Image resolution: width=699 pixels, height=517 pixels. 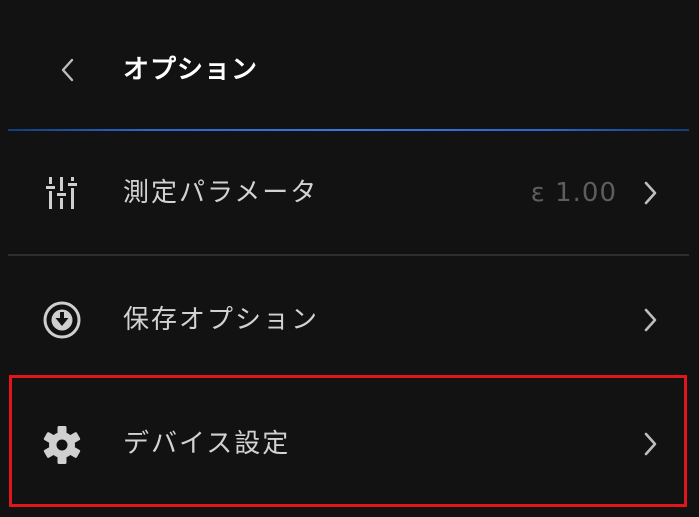 I want to click on emissivity-value: ε 1.00, so click(x=573, y=193).